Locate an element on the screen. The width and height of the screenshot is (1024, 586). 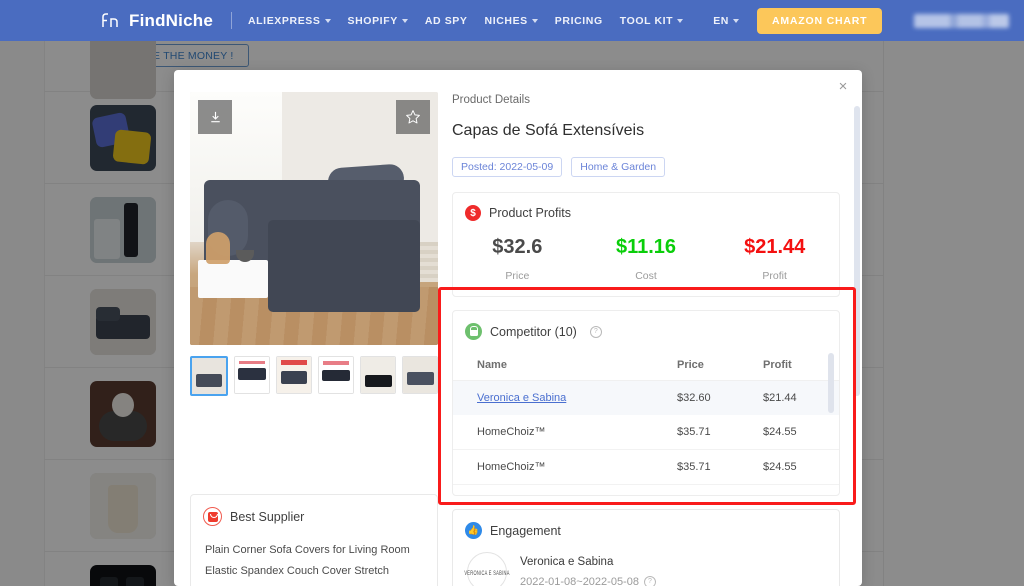
nav-item-tool-kit: TOOL KIT is located at coordinates (651, 20).